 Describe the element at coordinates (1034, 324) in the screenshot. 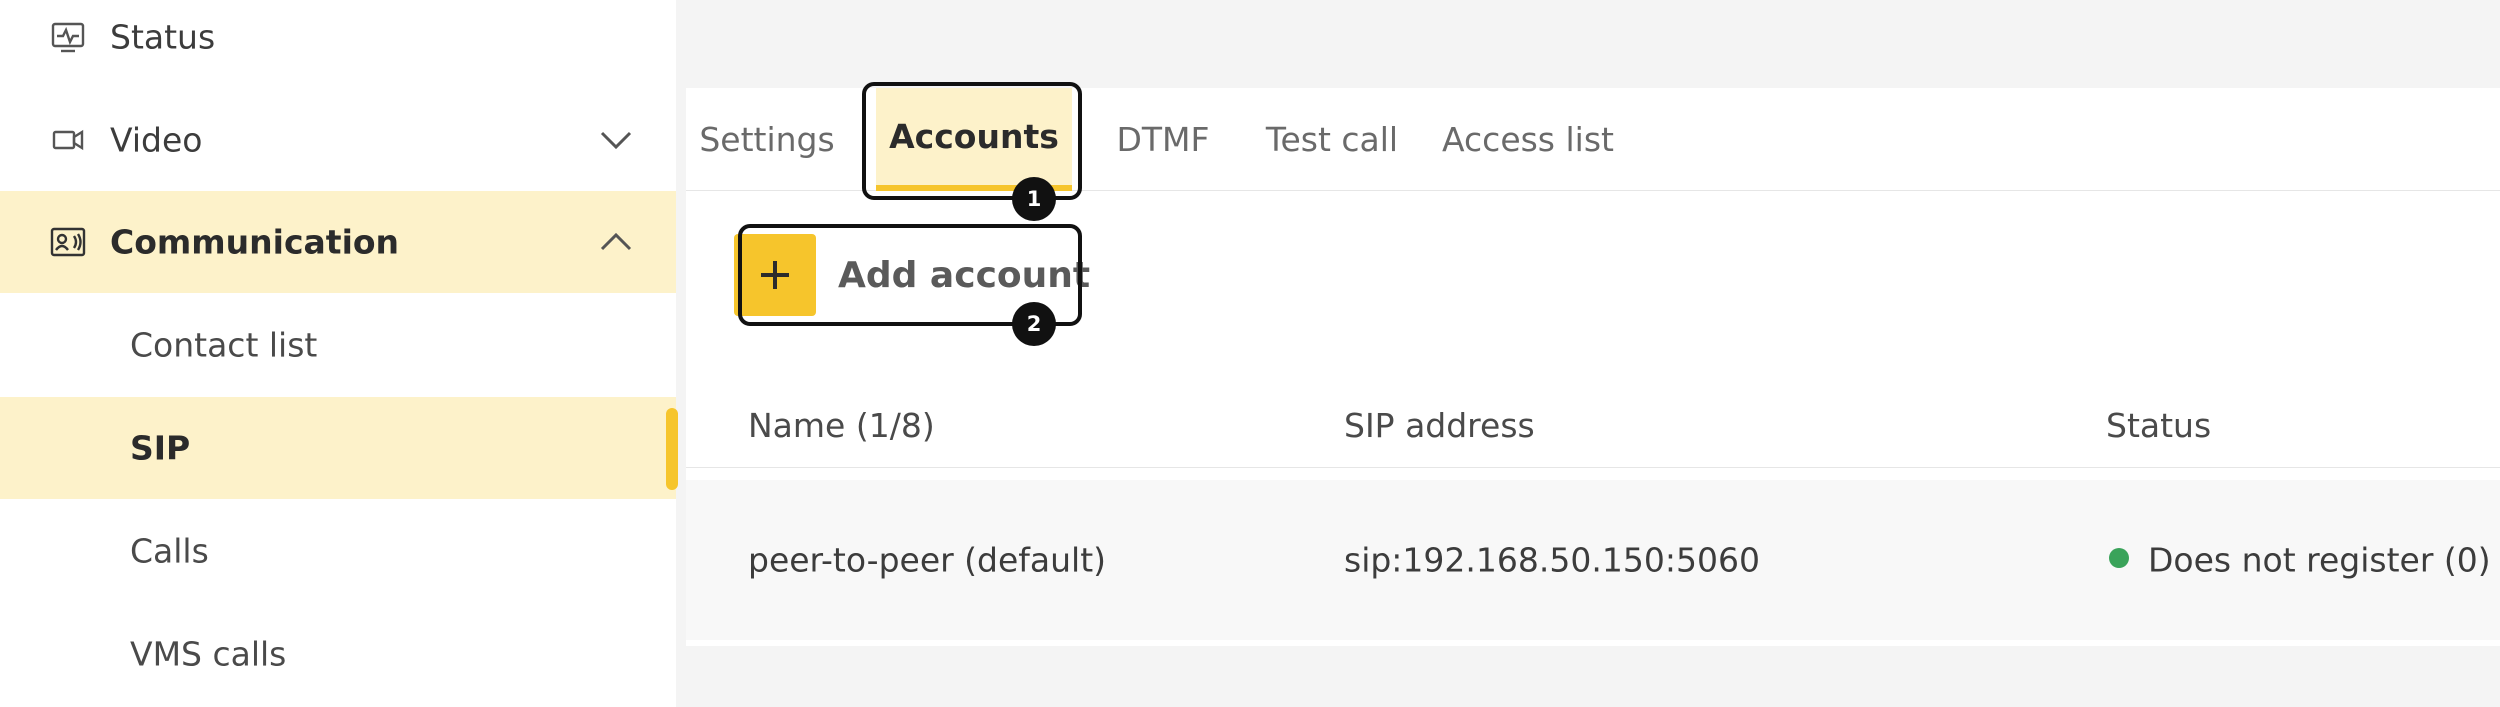

I see `callout-badge-2: 2` at that location.